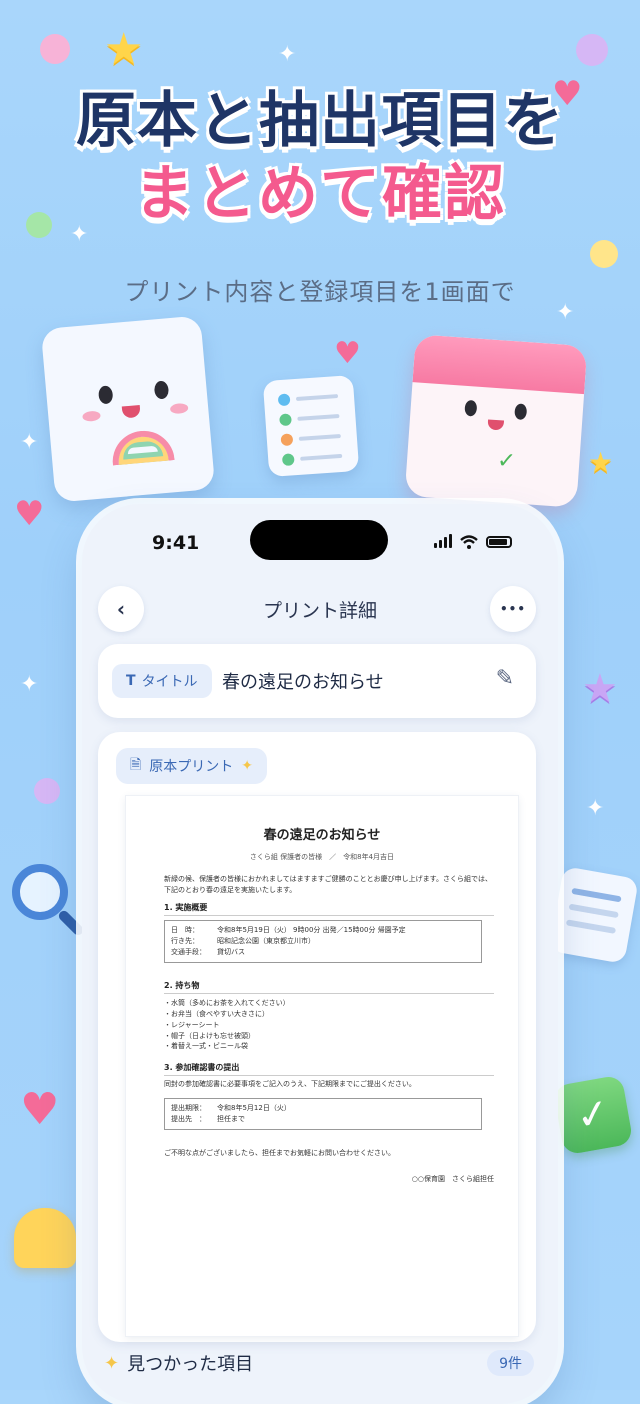 The width and height of the screenshot is (640, 1404). I want to click on status-icons, so click(473, 541).